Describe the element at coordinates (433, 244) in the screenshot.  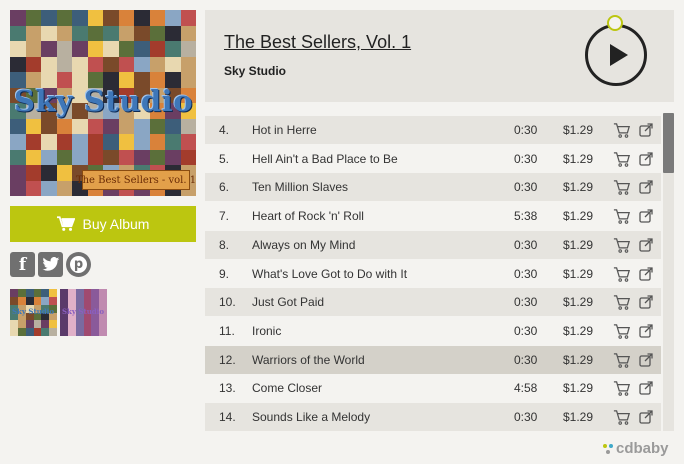
I see `track-row: 8. Always on My Mind 0:30 $1.29` at that location.